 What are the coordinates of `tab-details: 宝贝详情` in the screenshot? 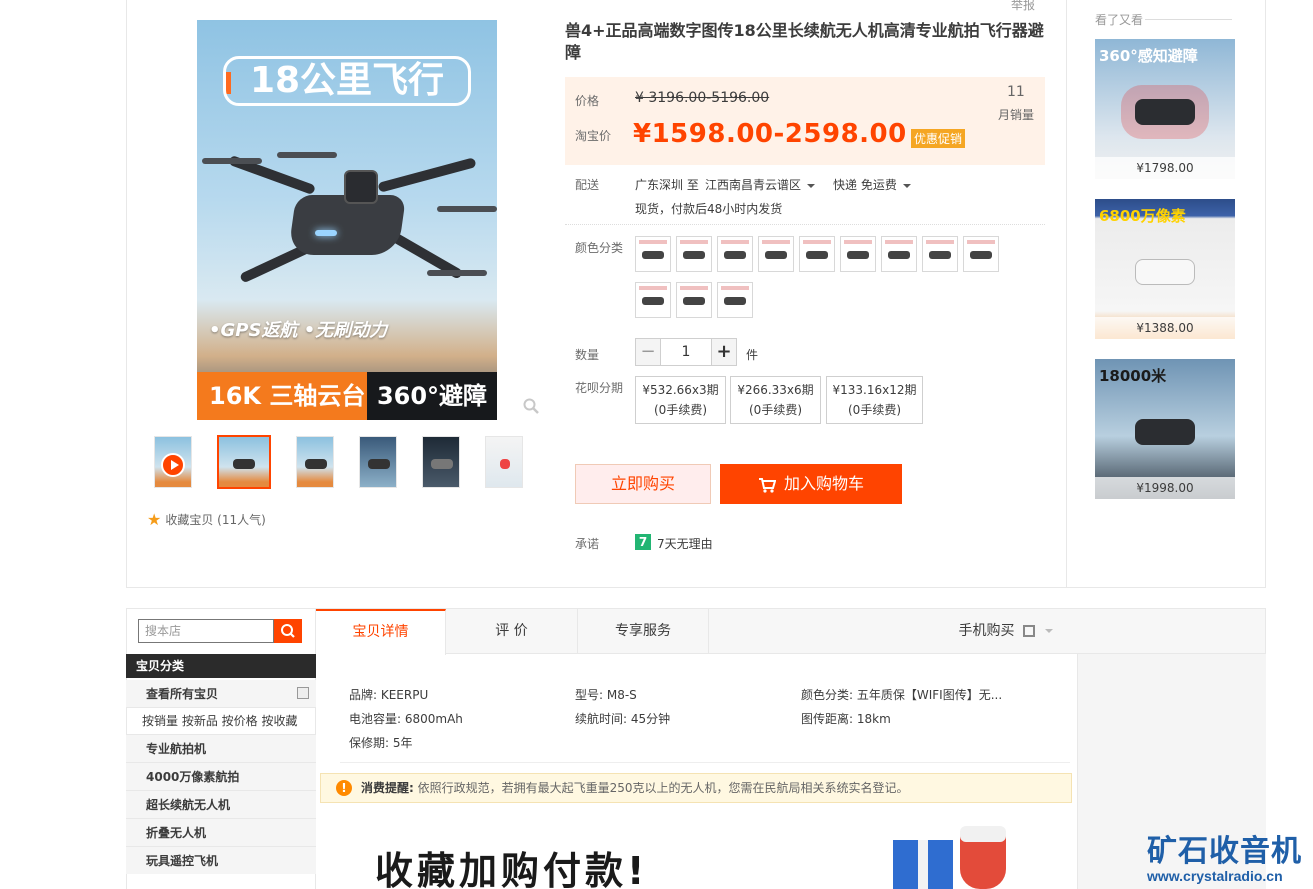 It's located at (381, 632).